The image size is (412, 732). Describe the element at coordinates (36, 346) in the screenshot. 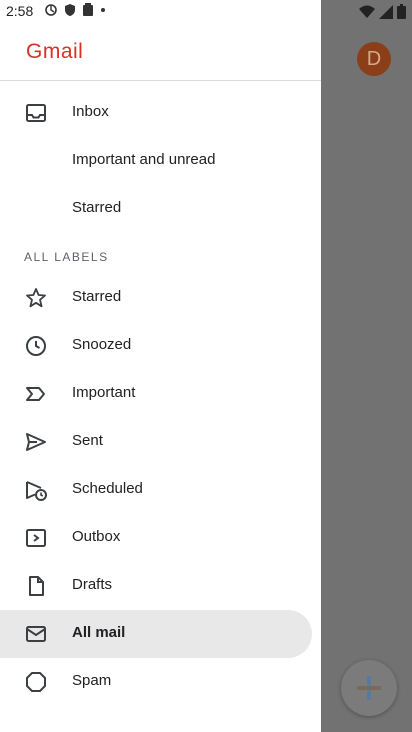

I see `clock-icon` at that location.